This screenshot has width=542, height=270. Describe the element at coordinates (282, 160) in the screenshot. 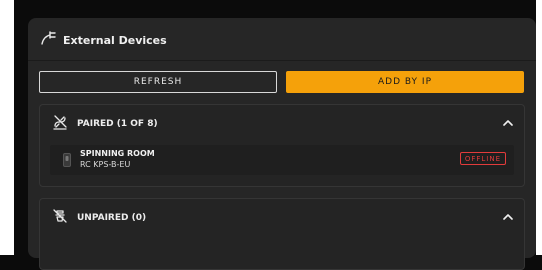

I see `device-row: SPINNING ROOM RC KPS-B-EU OFFLINE` at that location.